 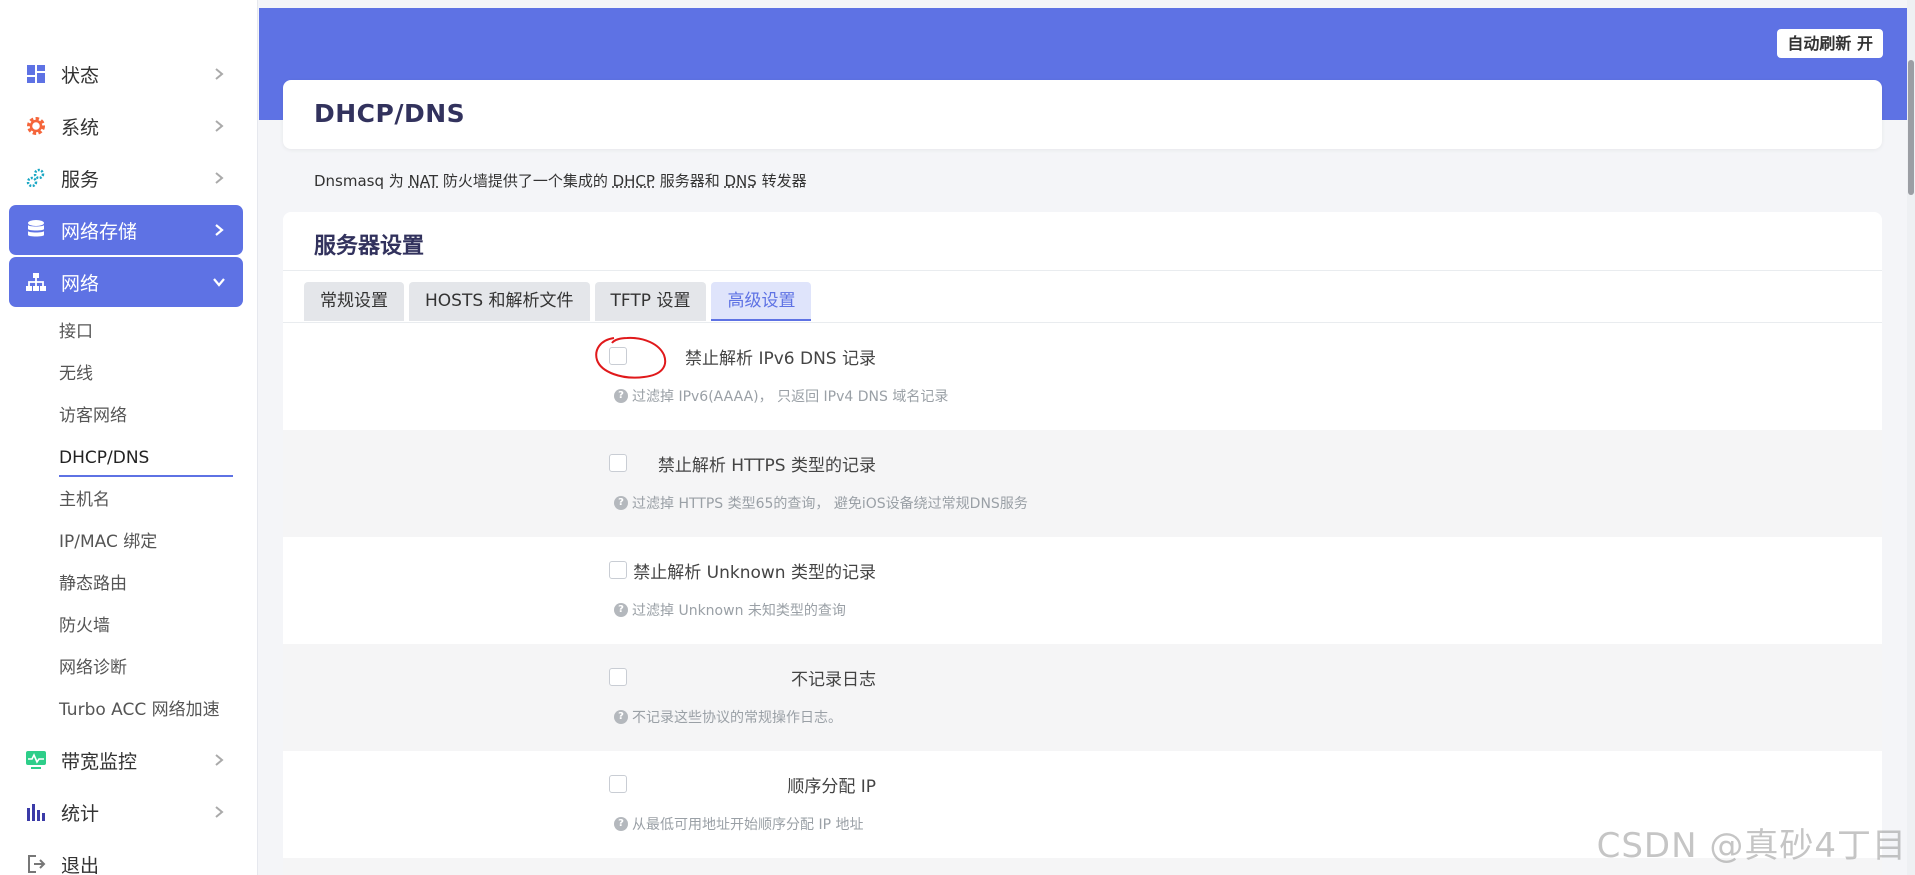 I want to click on hint-text: 过滤掉 Unknown 未知类型的查询, so click(x=739, y=611).